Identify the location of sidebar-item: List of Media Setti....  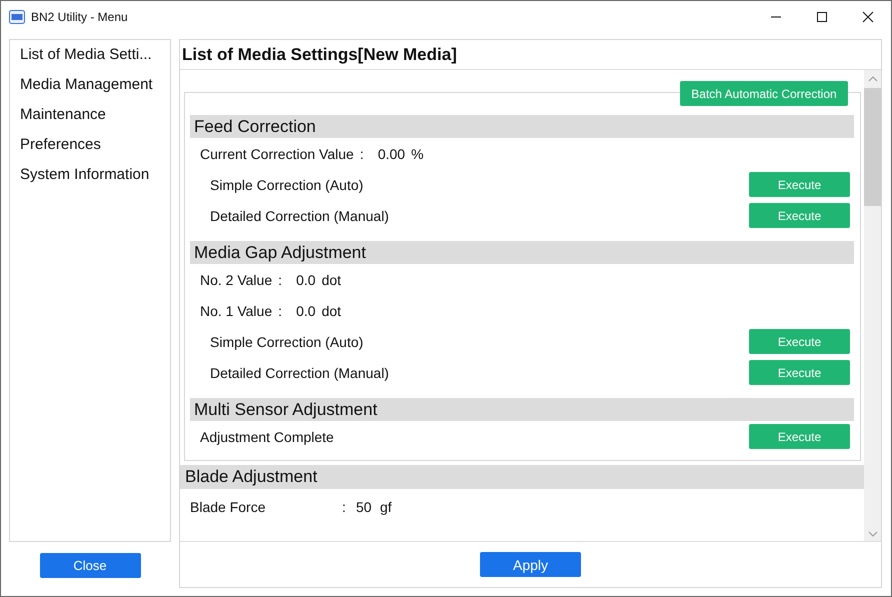
(90, 56).